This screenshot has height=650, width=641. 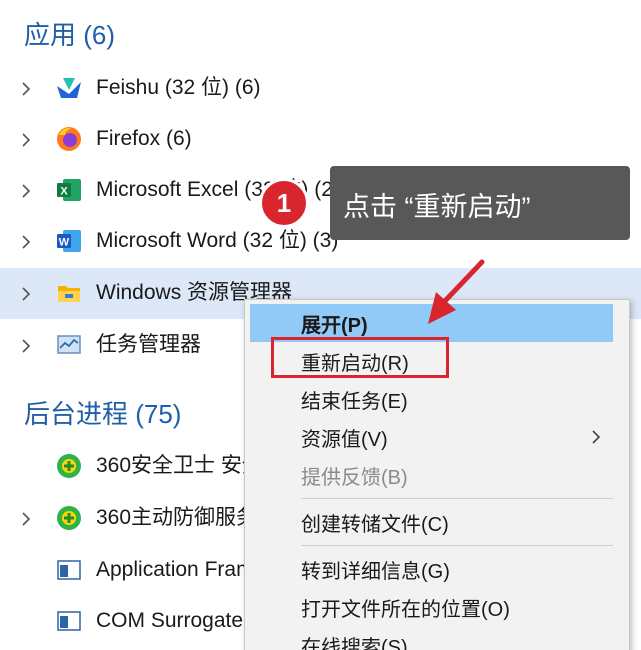 What do you see at coordinates (431, 475) in the screenshot?
I see `menu-item-feedback: 提供反馈(B)` at bounding box center [431, 475].